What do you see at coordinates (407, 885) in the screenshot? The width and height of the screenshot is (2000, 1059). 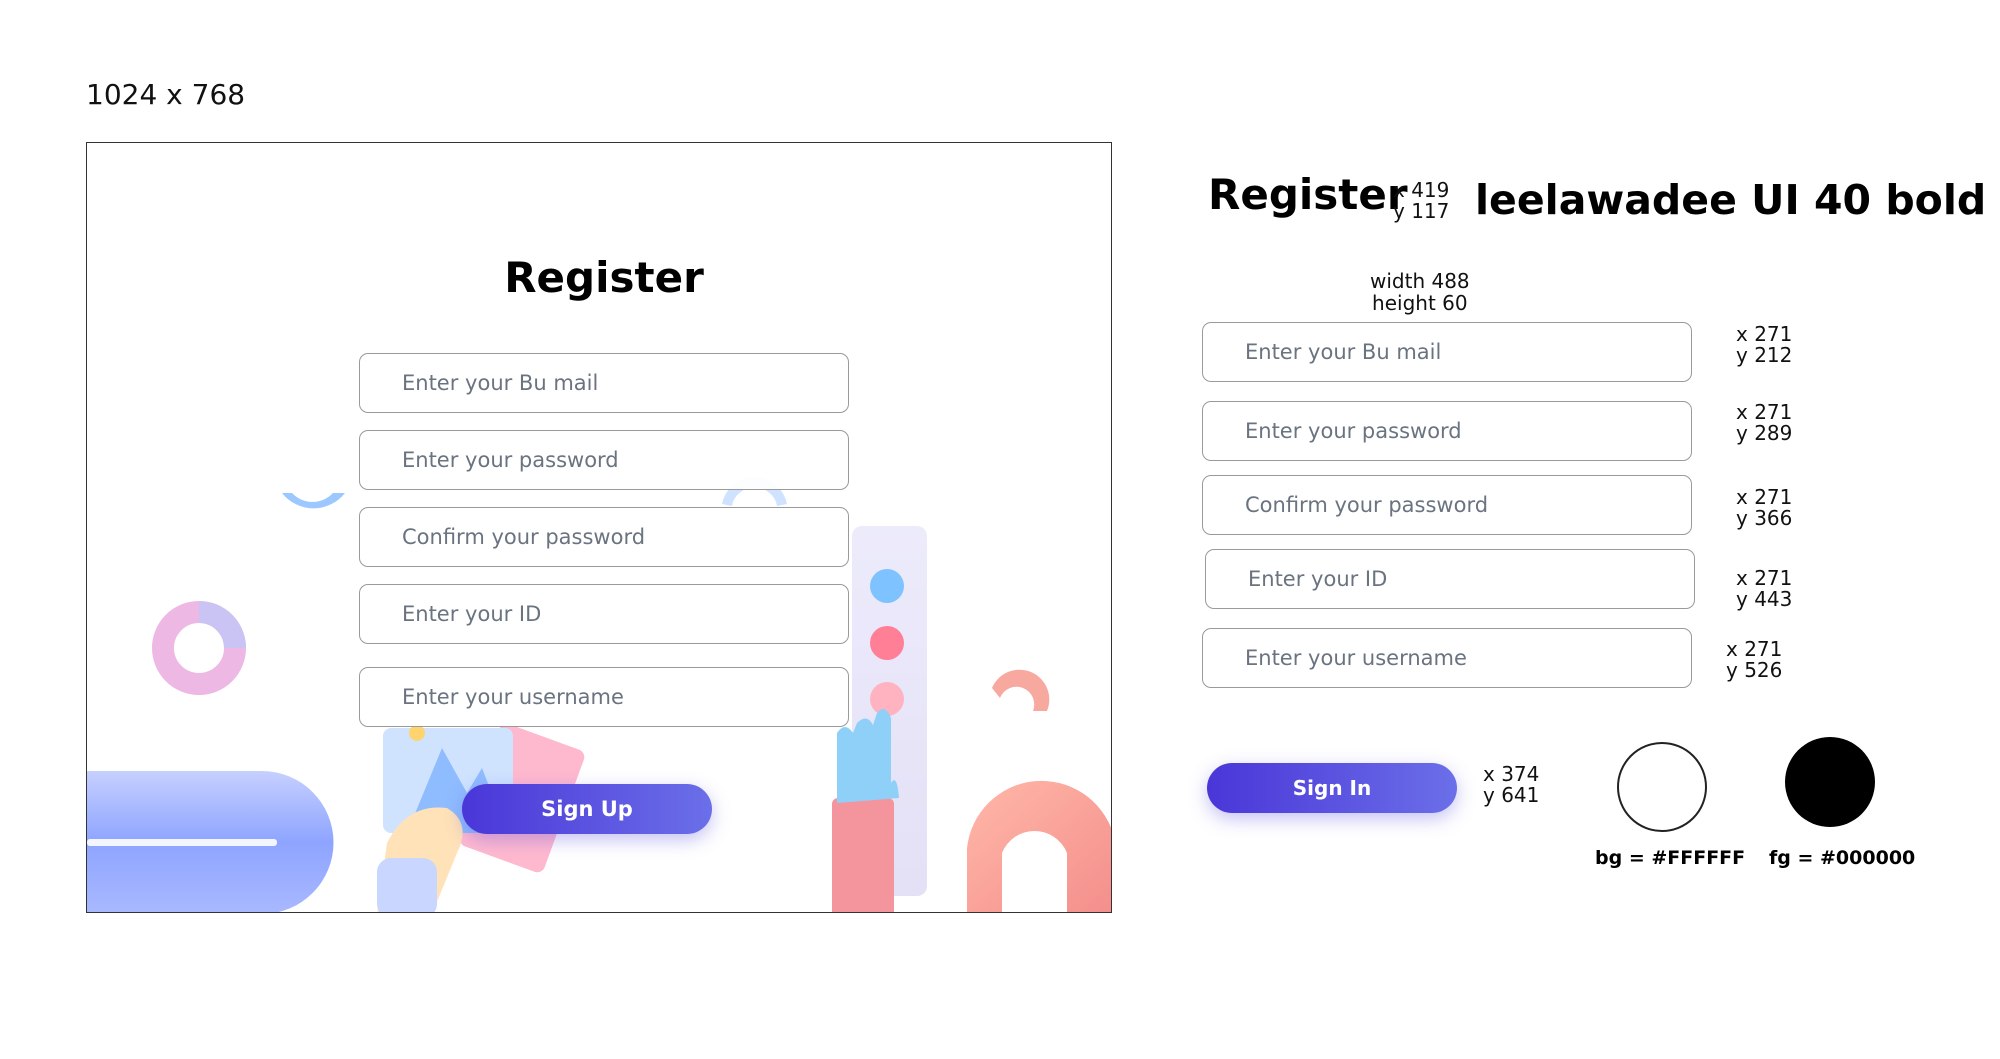 I see `sleeve-left-shape` at bounding box center [407, 885].